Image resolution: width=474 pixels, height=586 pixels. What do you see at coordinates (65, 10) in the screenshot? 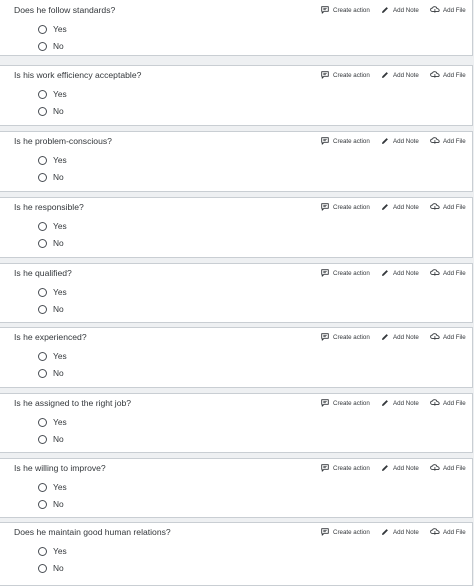
I see `question-title: Does he follow standards?` at bounding box center [65, 10].